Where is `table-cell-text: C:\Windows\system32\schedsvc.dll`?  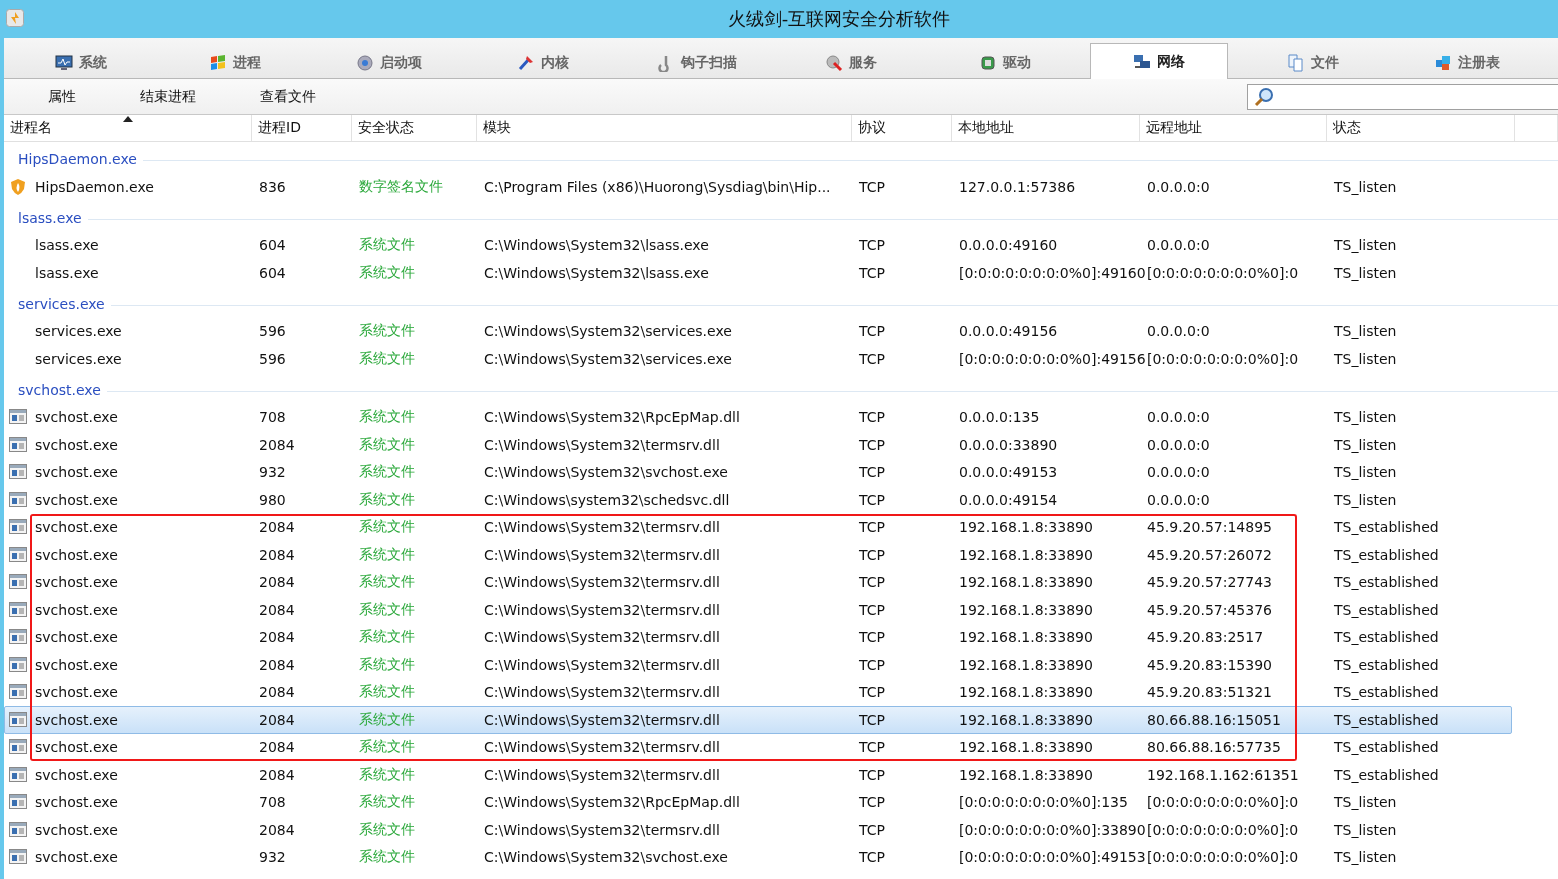
table-cell-text: C:\Windows\system32\schedsvc.dll is located at coordinates (607, 499).